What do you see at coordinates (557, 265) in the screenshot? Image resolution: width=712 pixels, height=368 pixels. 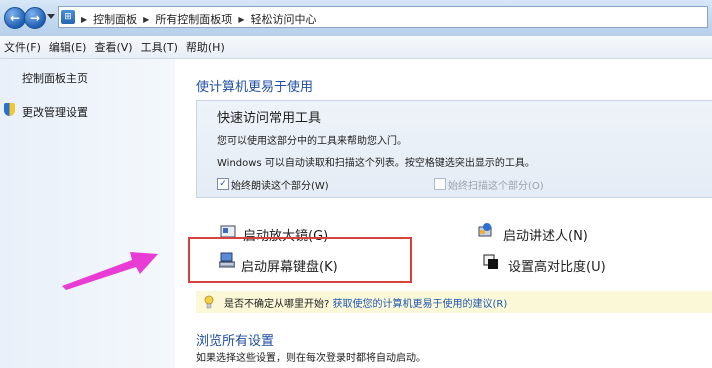 I see `set-high-contrast-link: 设置高对比度(U)` at bounding box center [557, 265].